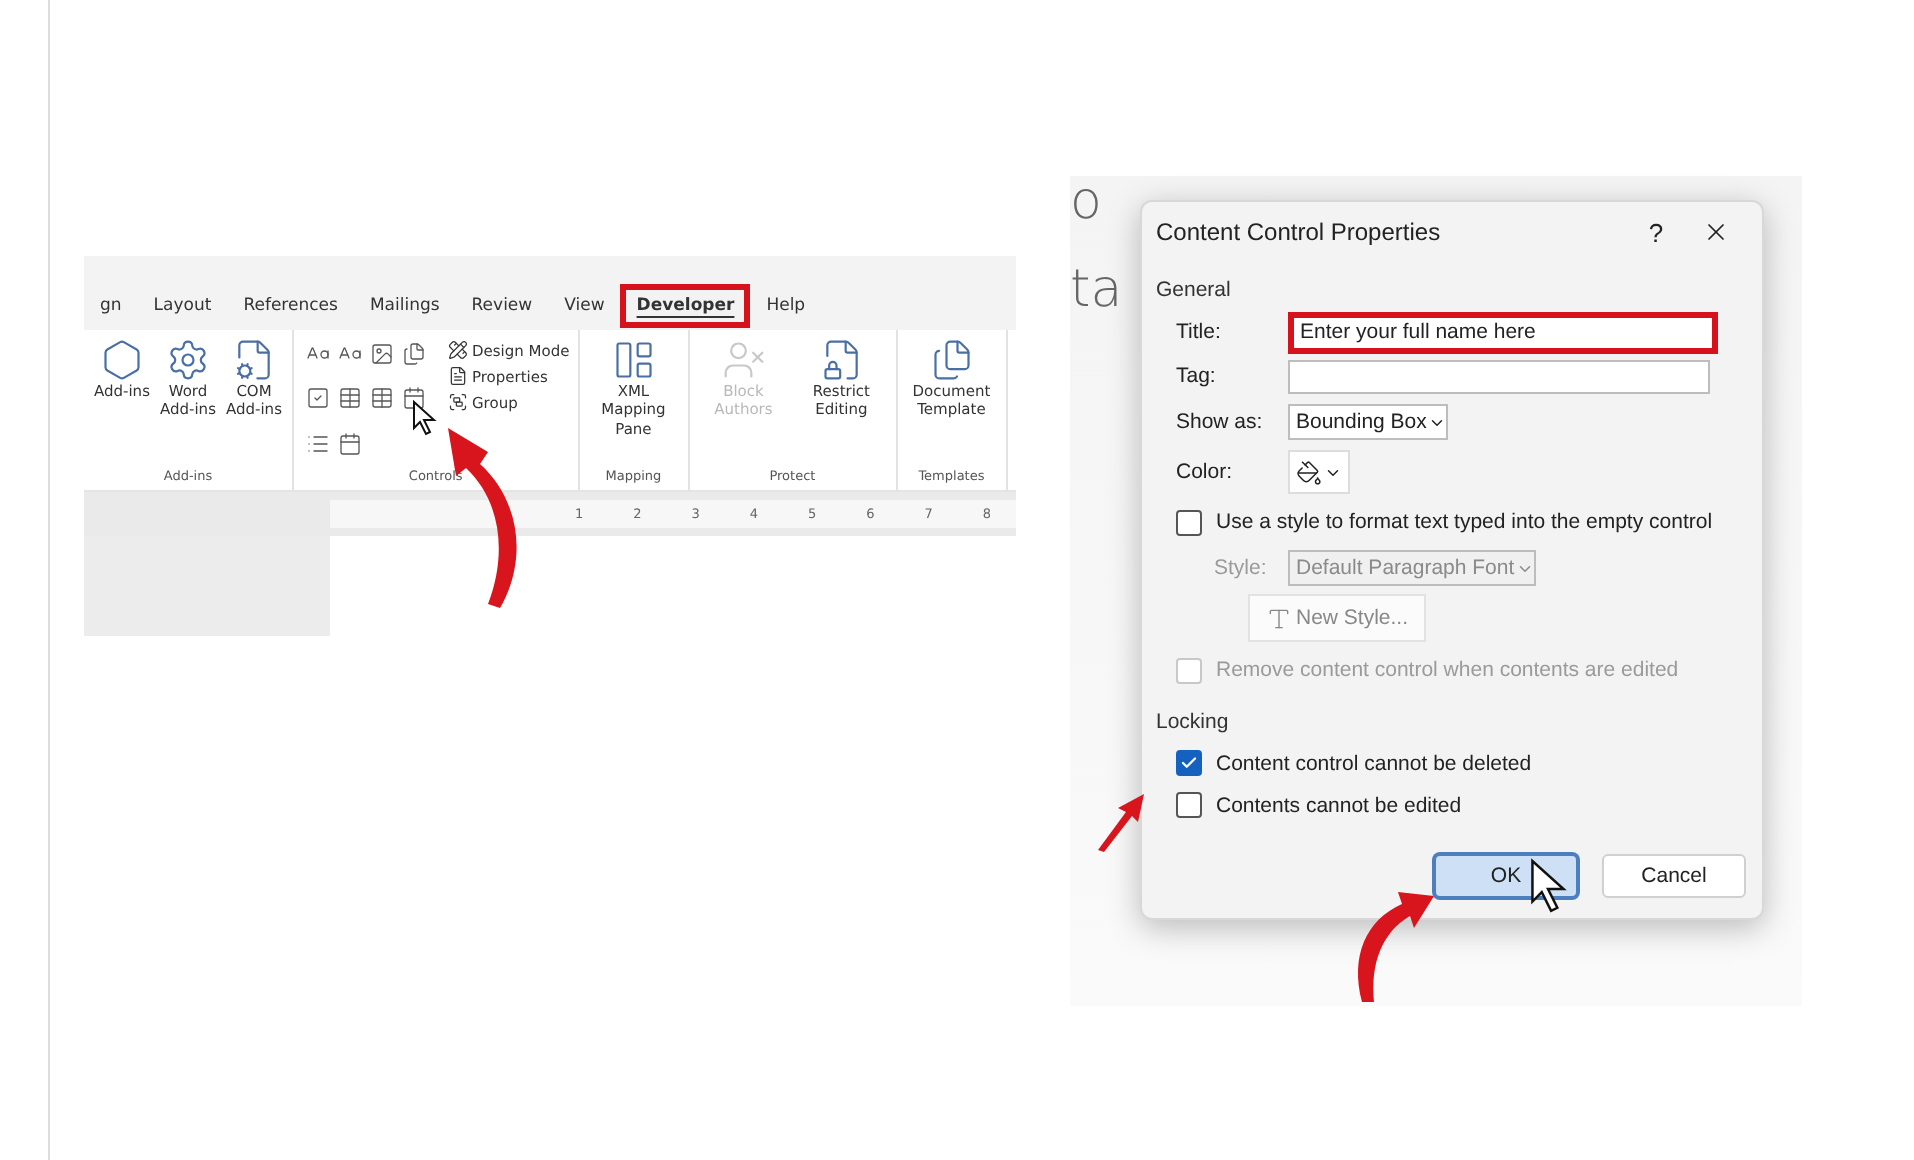  I want to click on field-label: Title:, so click(1199, 332).